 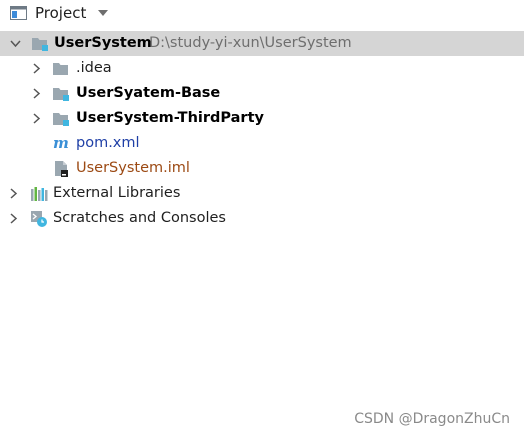 I want to click on maven-icon: m, so click(x=61, y=143).